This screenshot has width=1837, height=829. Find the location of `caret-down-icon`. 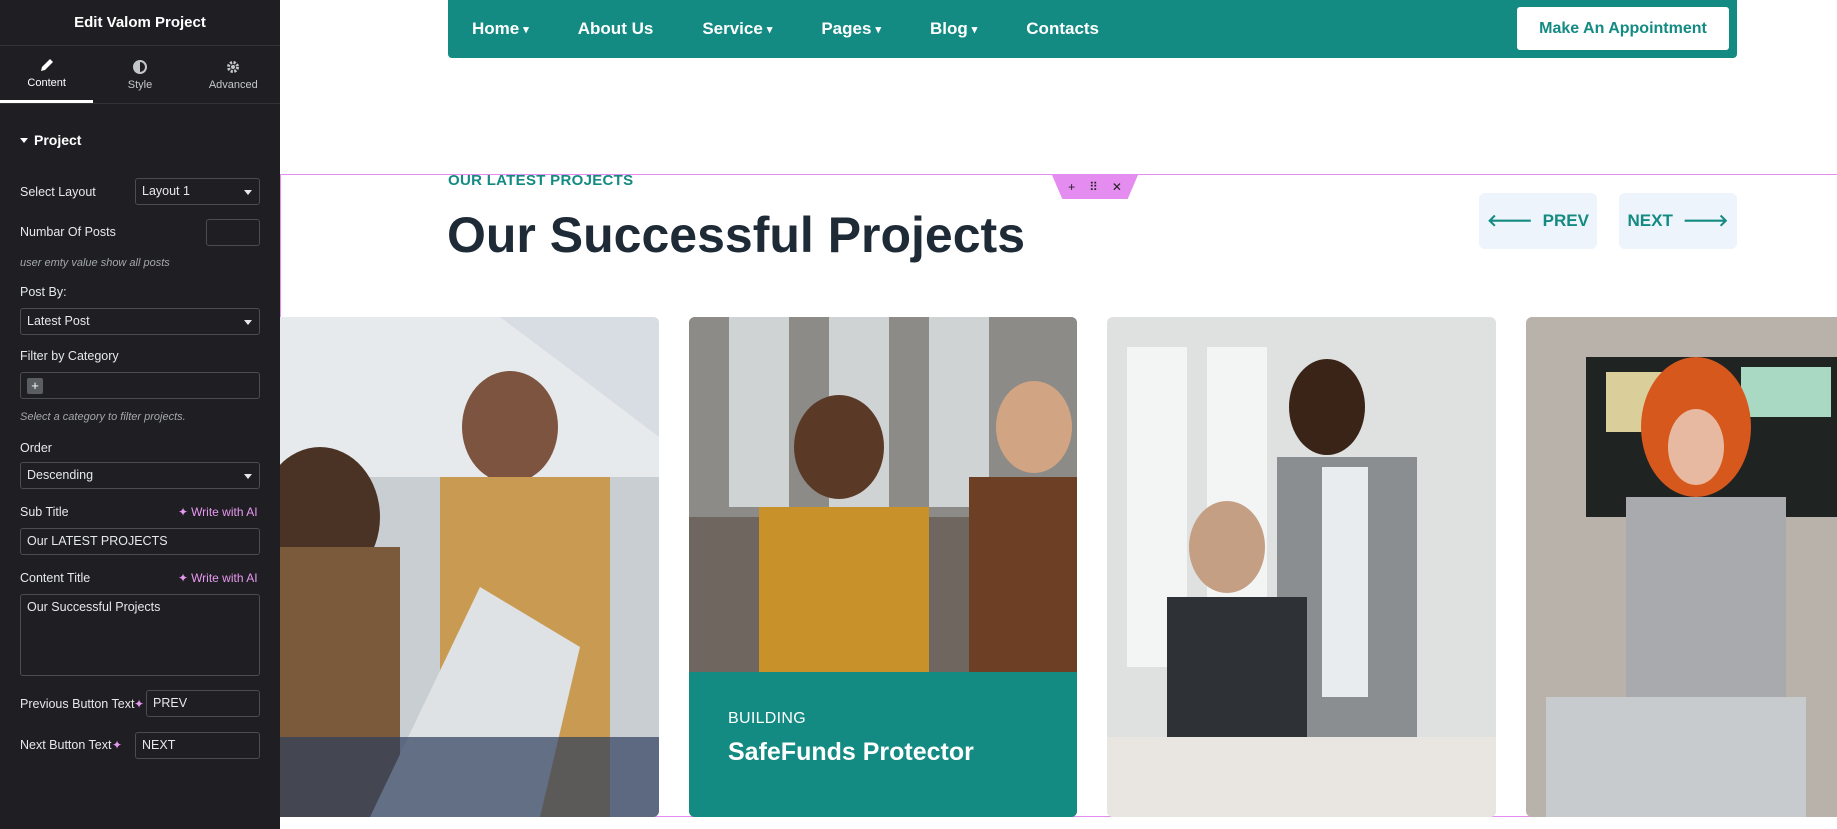

caret-down-icon is located at coordinates (24, 140).